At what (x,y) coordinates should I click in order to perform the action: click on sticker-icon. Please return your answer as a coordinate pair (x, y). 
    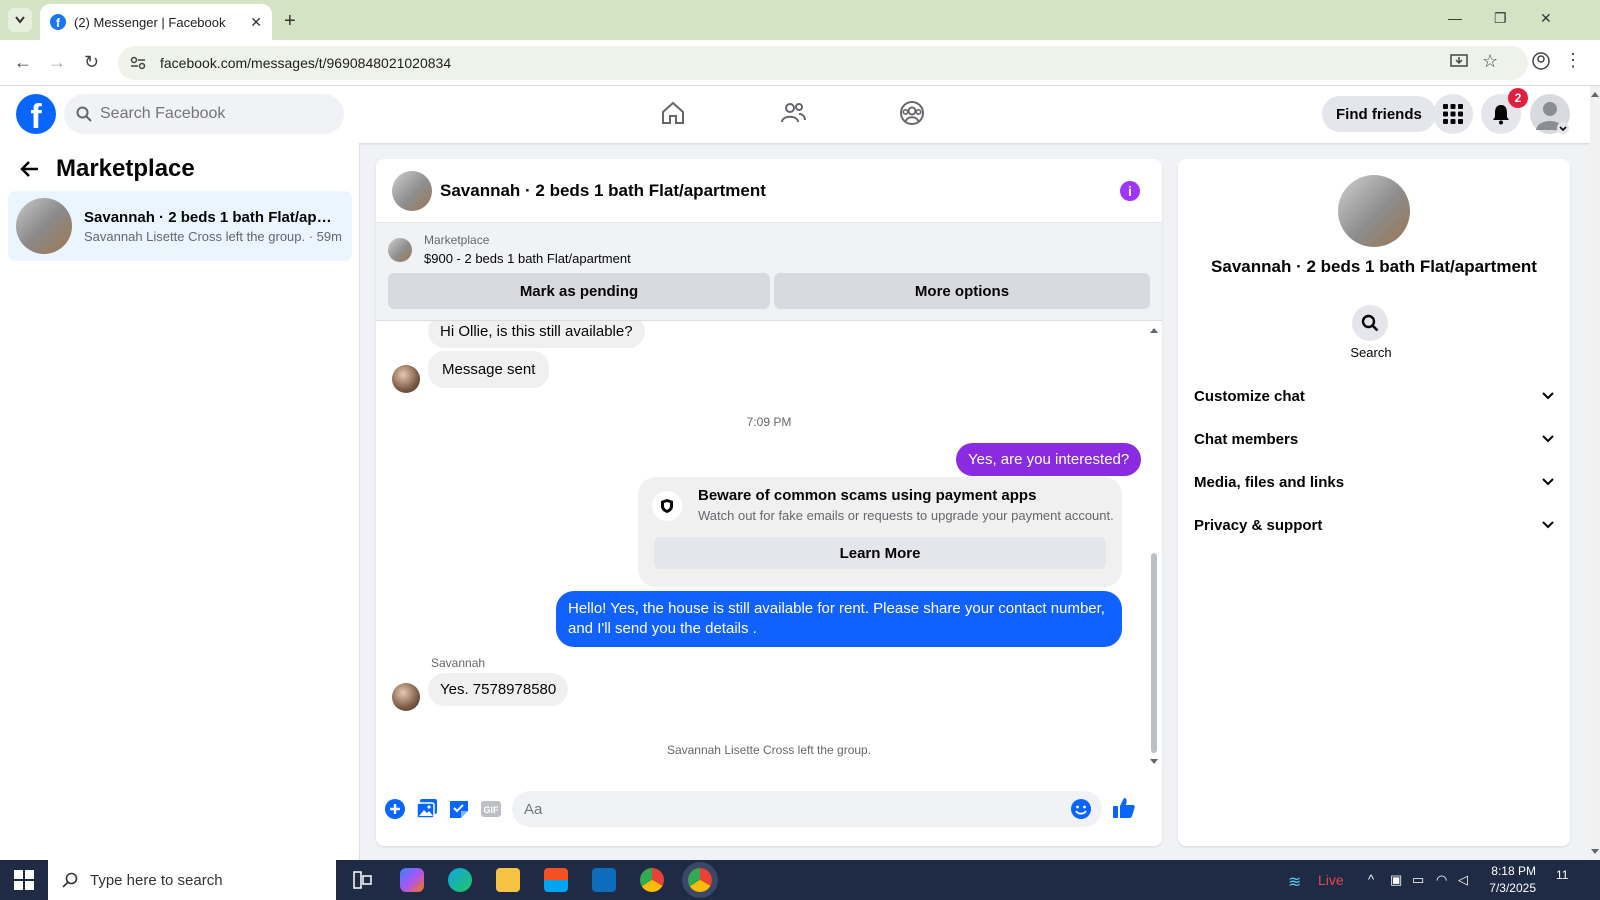
    Looking at the image, I should click on (459, 809).